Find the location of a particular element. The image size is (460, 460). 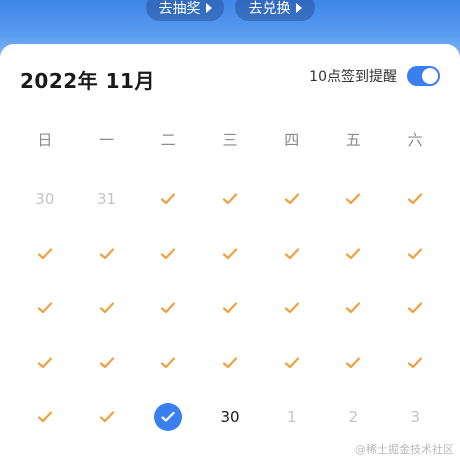

weekday-label: 日 is located at coordinates (45, 140).